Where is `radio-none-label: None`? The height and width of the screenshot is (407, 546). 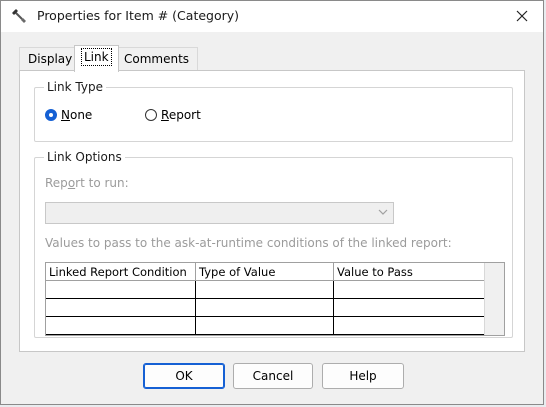 radio-none-label: None is located at coordinates (77, 115).